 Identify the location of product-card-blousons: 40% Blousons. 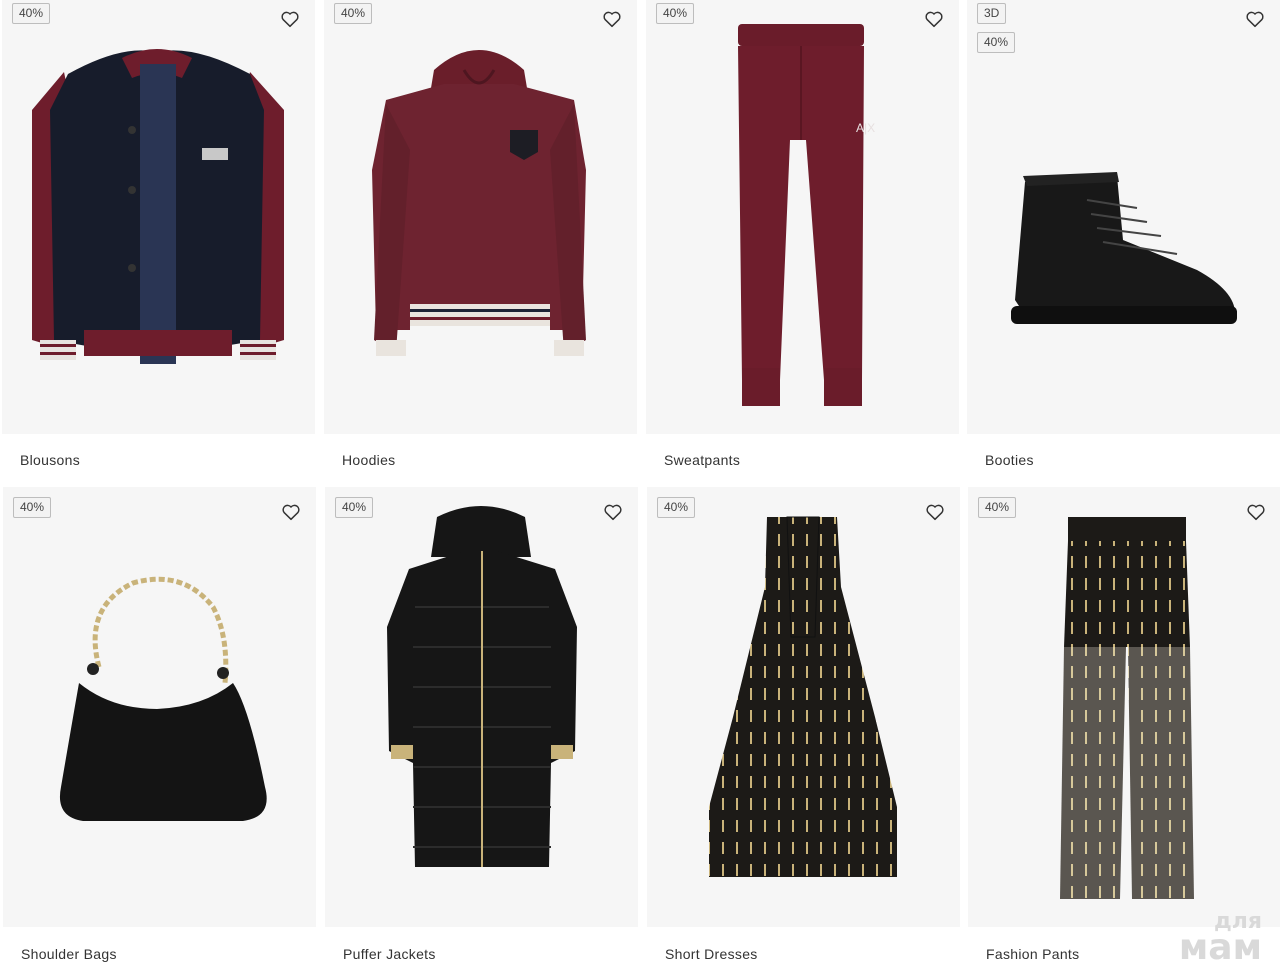
(158, 241).